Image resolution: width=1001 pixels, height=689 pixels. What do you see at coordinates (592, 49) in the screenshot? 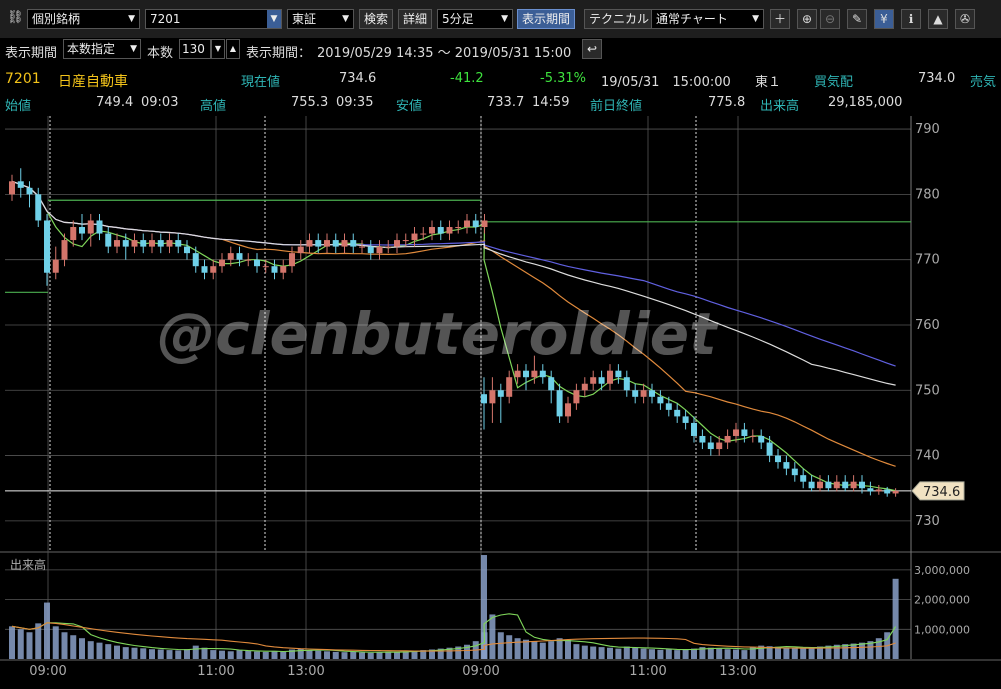
I see `return-icon: ↩` at bounding box center [592, 49].